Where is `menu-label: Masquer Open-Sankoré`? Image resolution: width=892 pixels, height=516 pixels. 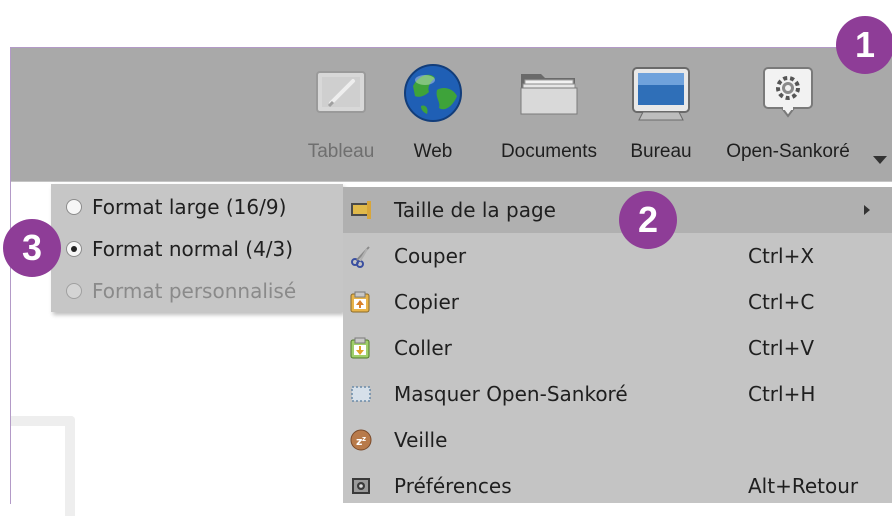
menu-label: Masquer Open-Sankoré is located at coordinates (511, 394).